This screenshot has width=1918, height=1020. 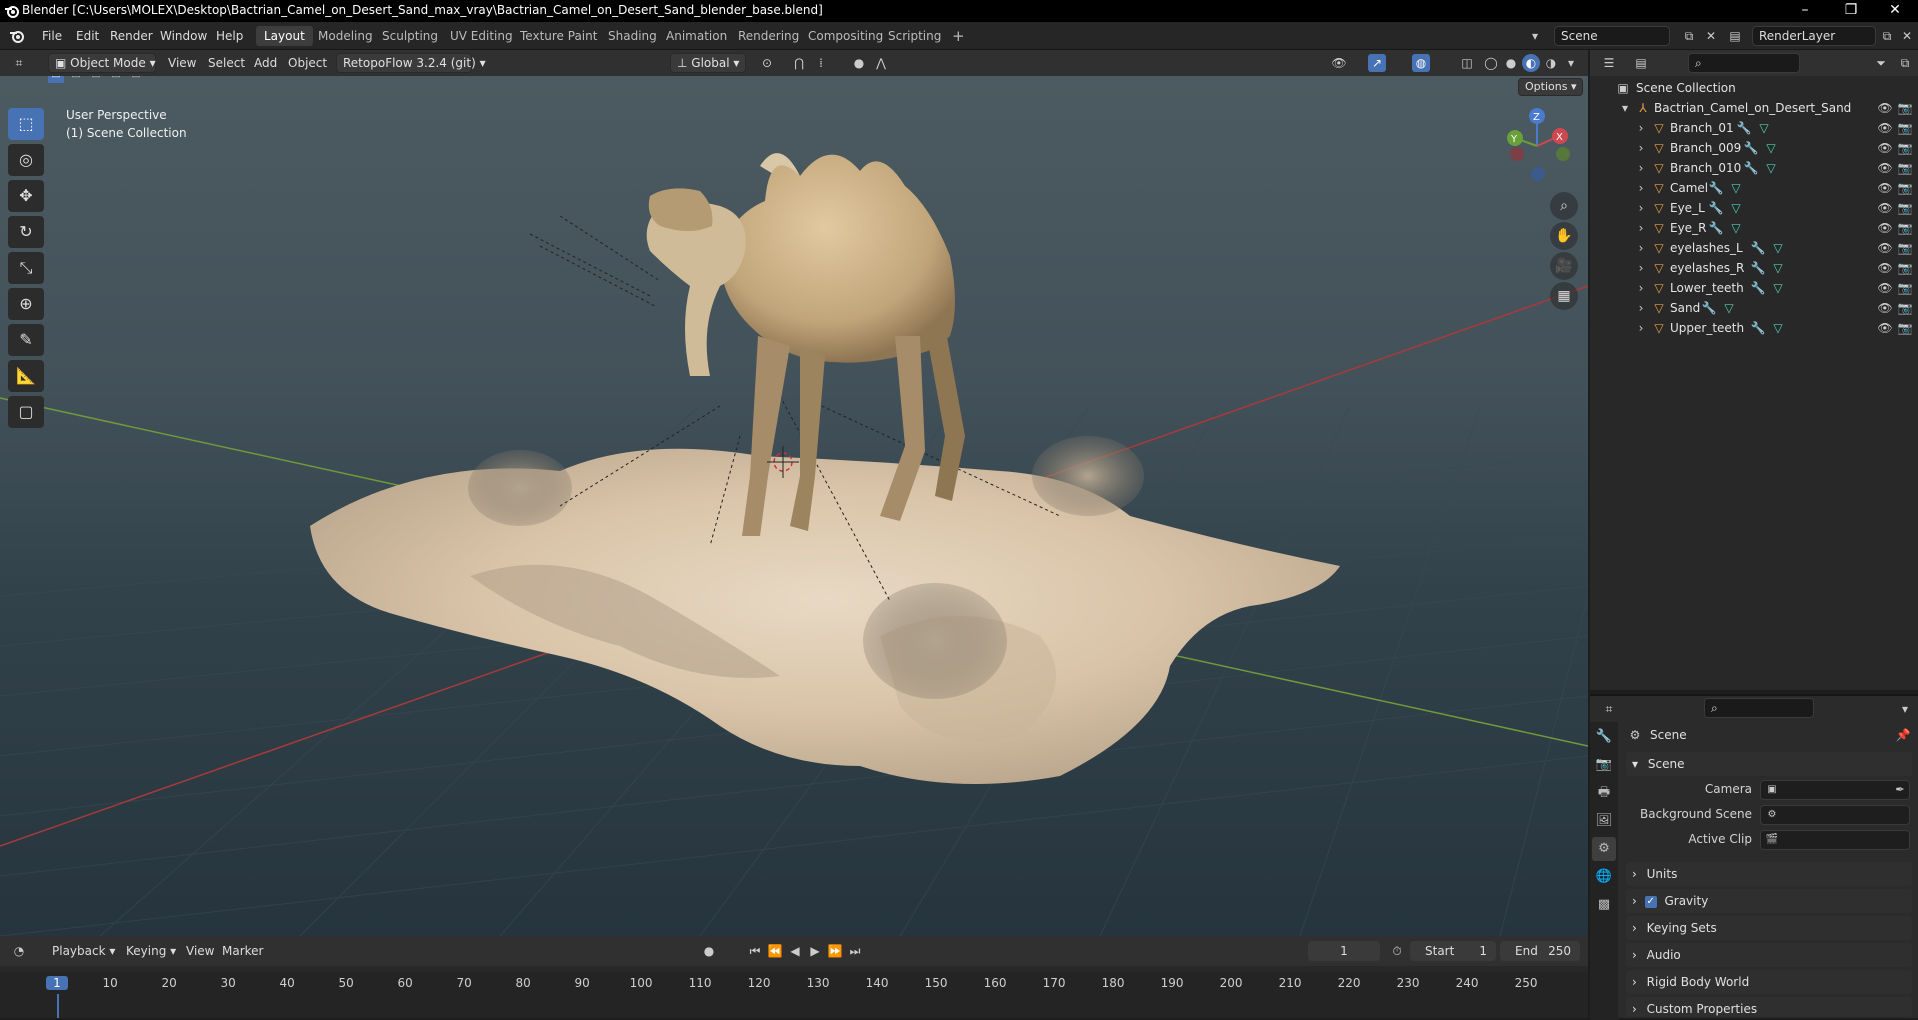 What do you see at coordinates (859, 63) in the screenshot?
I see `proportional-editing-icon: ●` at bounding box center [859, 63].